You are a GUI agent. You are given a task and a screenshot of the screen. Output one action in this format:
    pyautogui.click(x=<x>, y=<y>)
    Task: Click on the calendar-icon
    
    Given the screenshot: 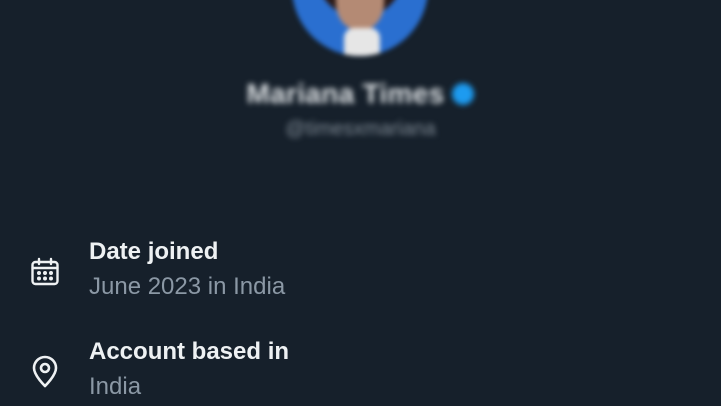 What is the action you would take?
    pyautogui.click(x=45, y=272)
    